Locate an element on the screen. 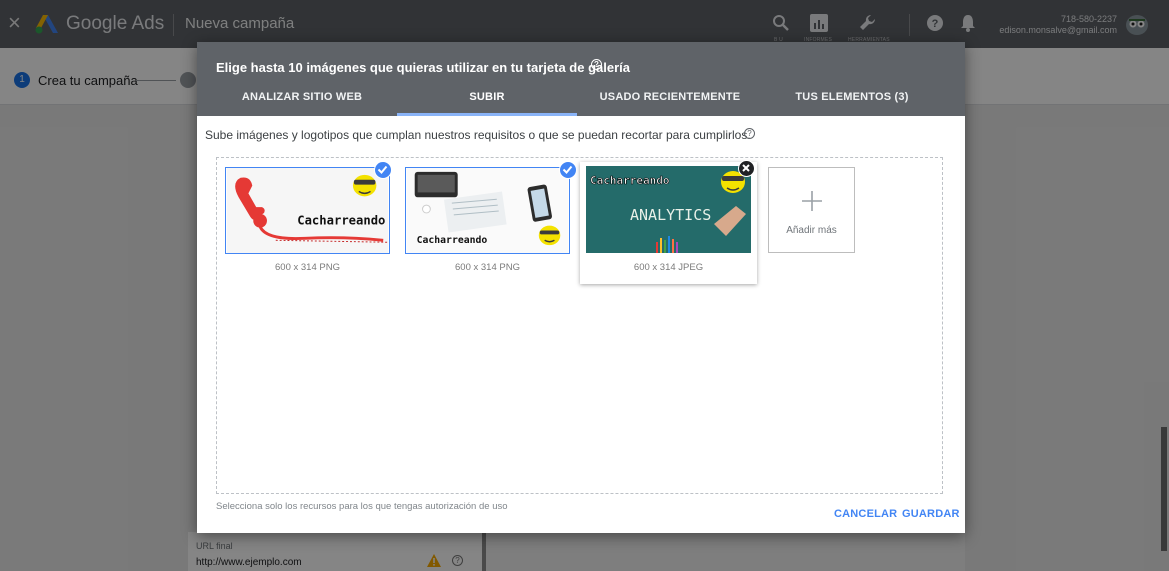  remove-image-icon is located at coordinates (746, 168).